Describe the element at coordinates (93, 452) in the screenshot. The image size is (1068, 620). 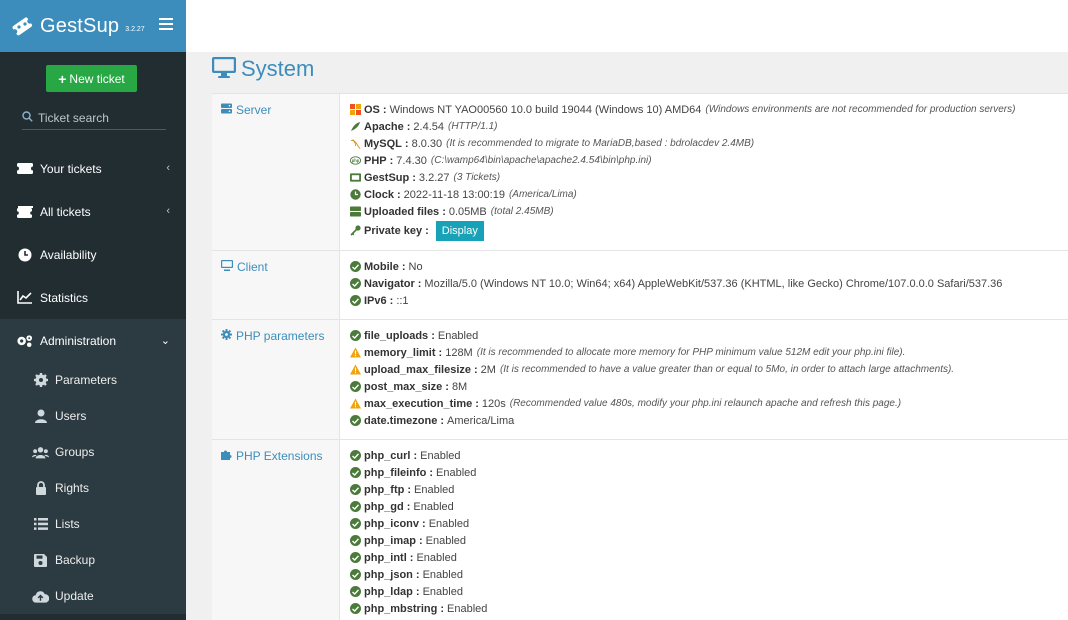
I see `sidebar-item-groups: Groups` at that location.